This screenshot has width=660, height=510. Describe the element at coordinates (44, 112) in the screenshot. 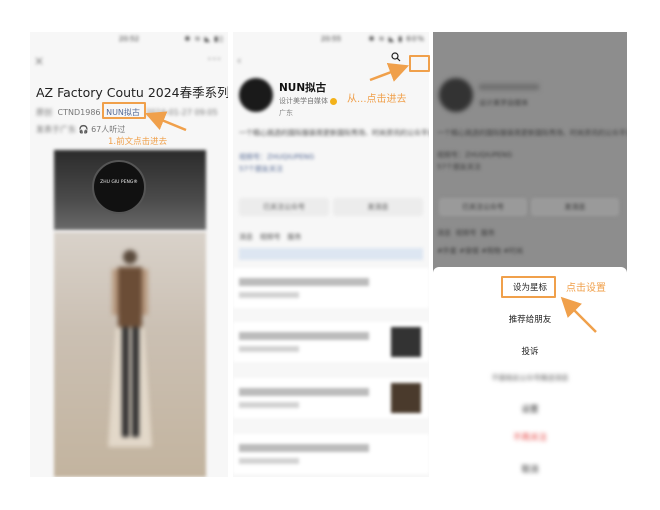

I see `original-tag: 原创` at that location.